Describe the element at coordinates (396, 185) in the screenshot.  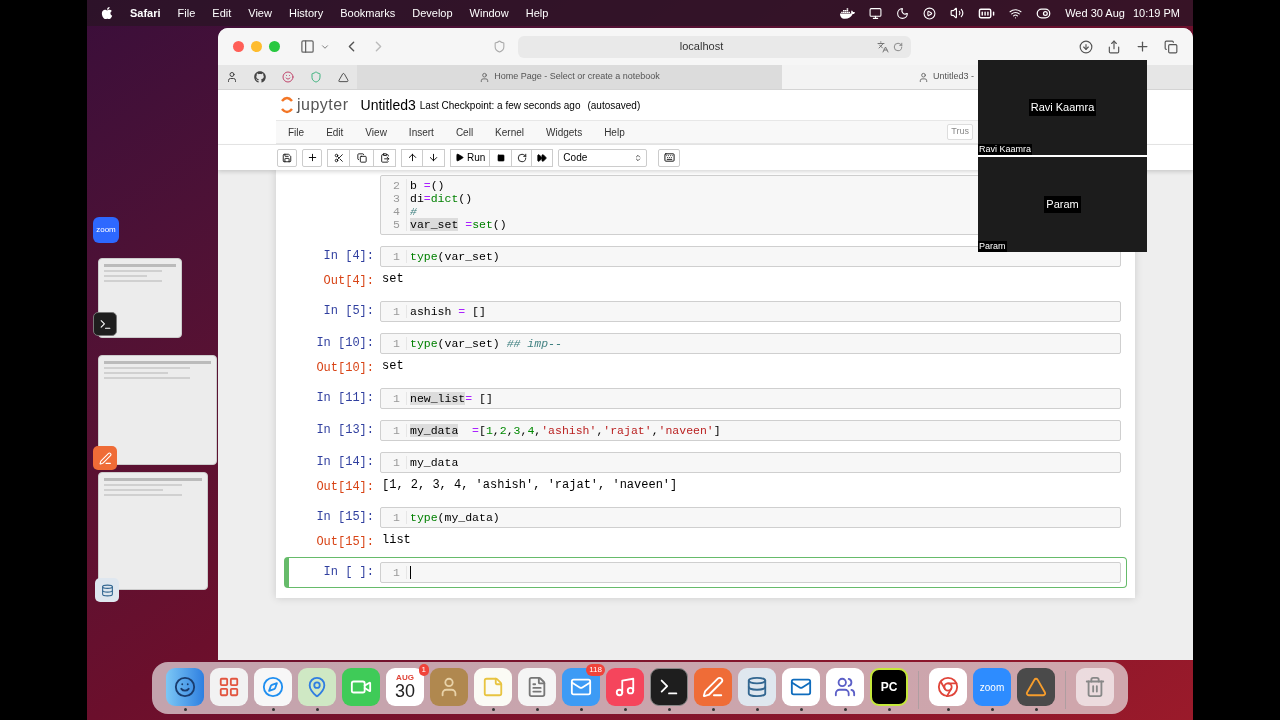
I see `line-number: 2` at that location.